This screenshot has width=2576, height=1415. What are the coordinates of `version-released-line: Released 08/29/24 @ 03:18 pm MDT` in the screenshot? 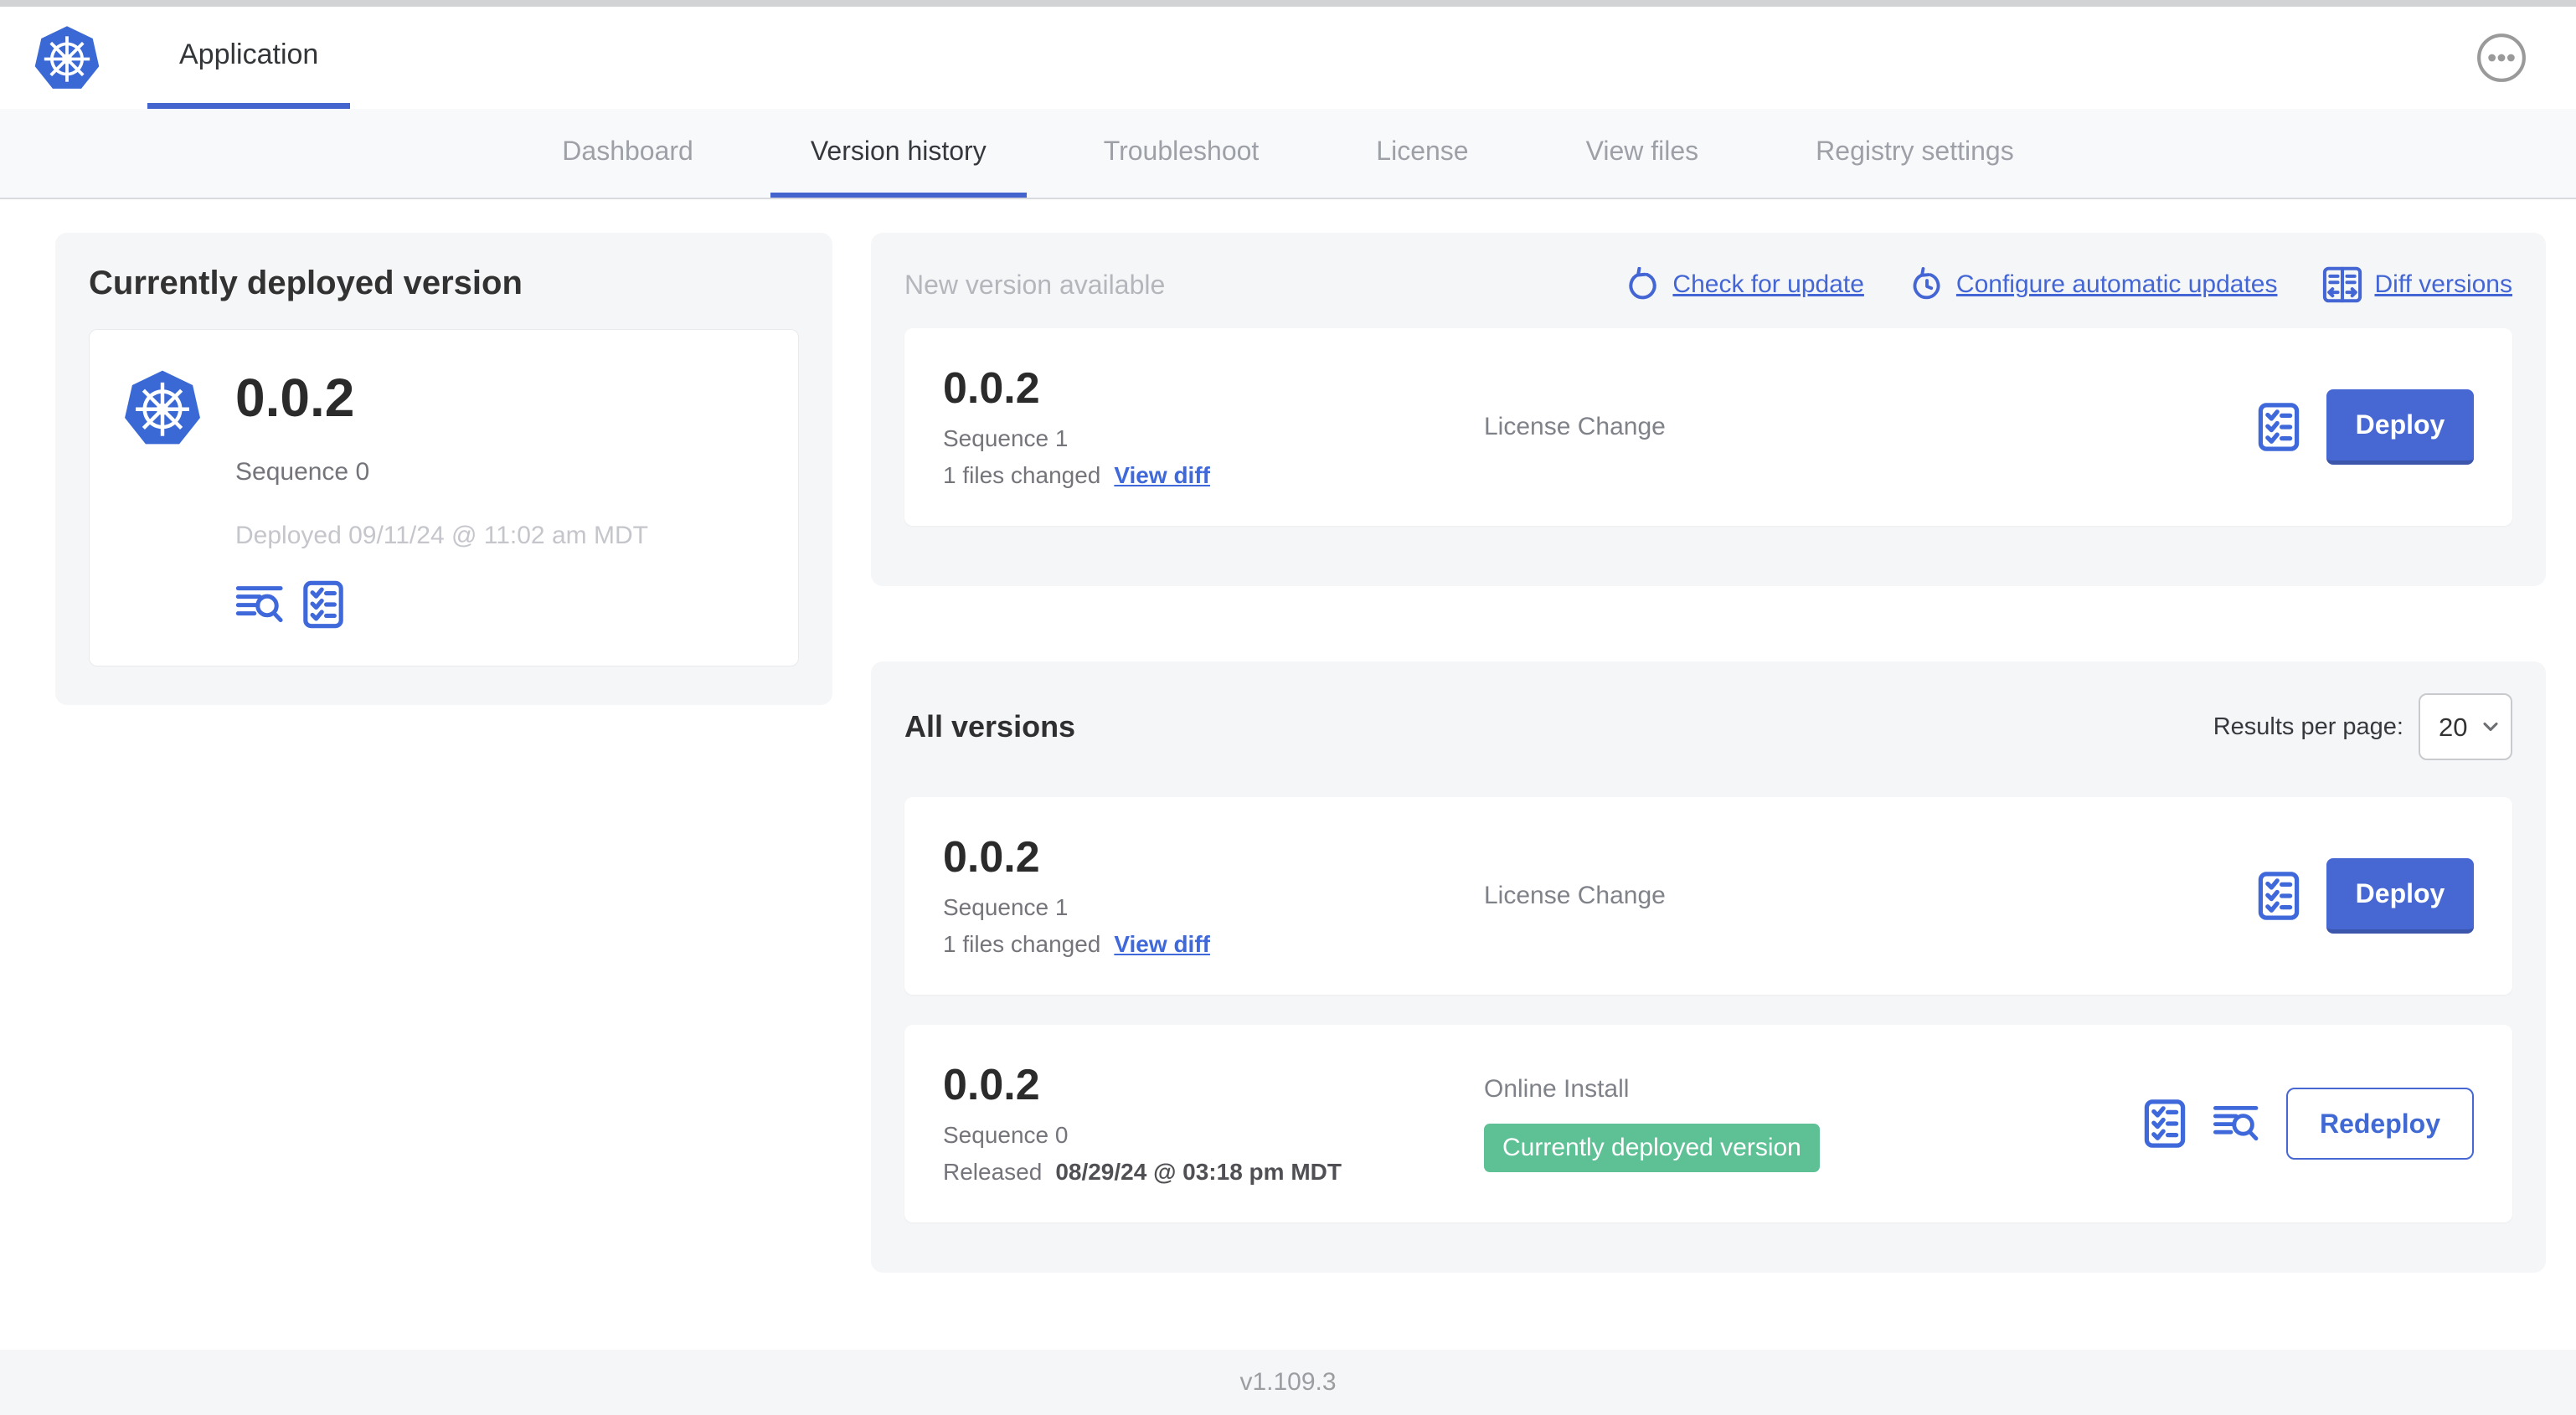 It's located at (1213, 1172).